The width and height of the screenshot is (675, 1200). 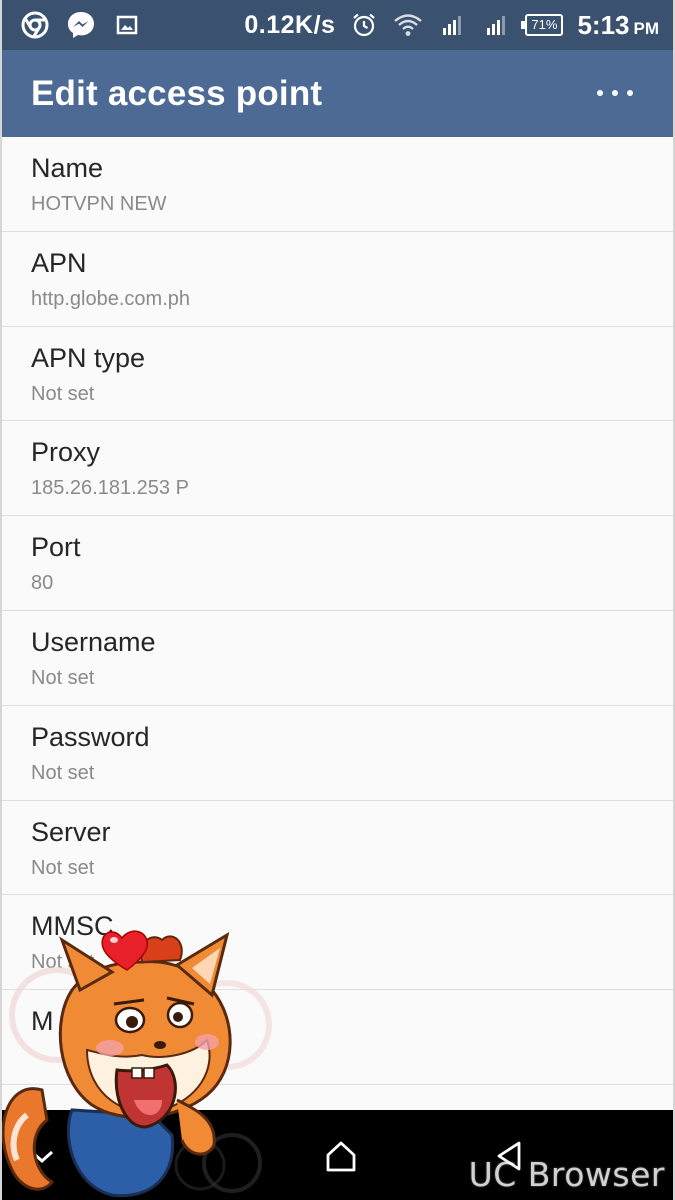 I want to click on messenger-icon, so click(x=81, y=25).